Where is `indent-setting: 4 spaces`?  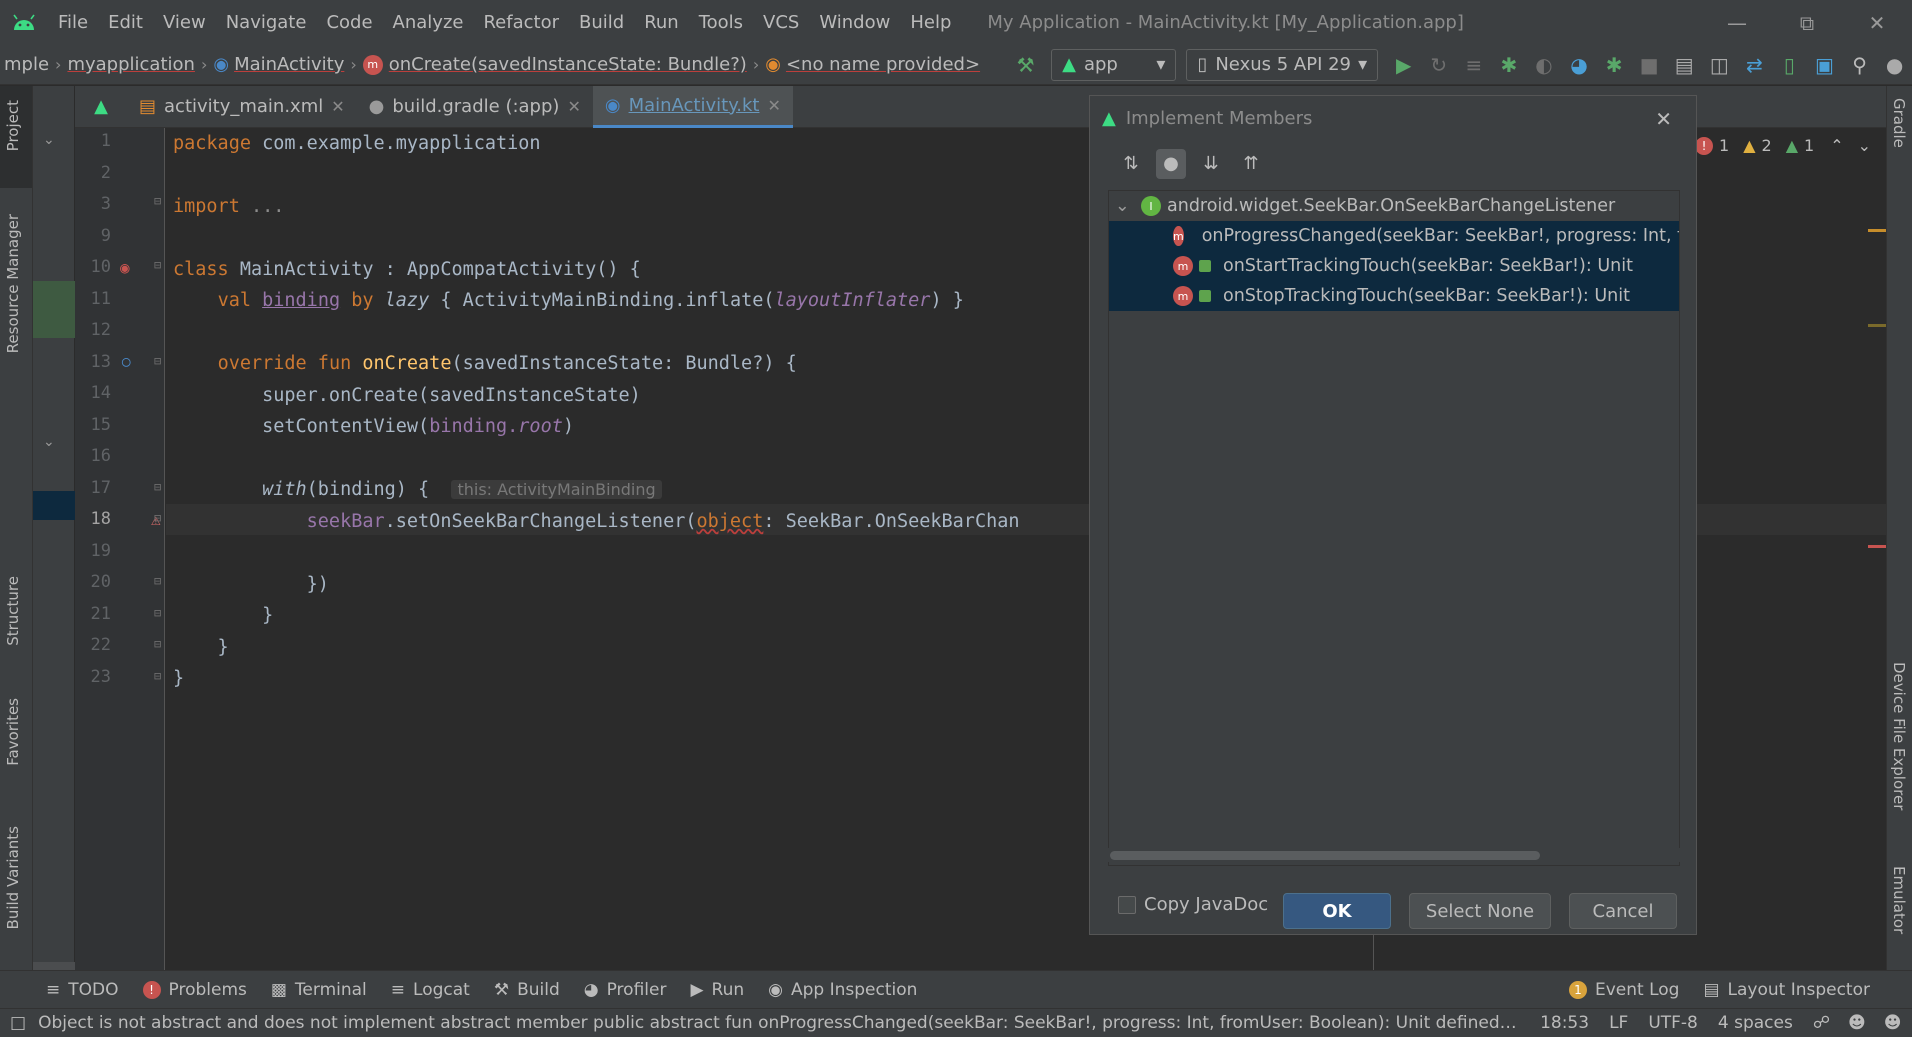 indent-setting: 4 spaces is located at coordinates (1755, 1023).